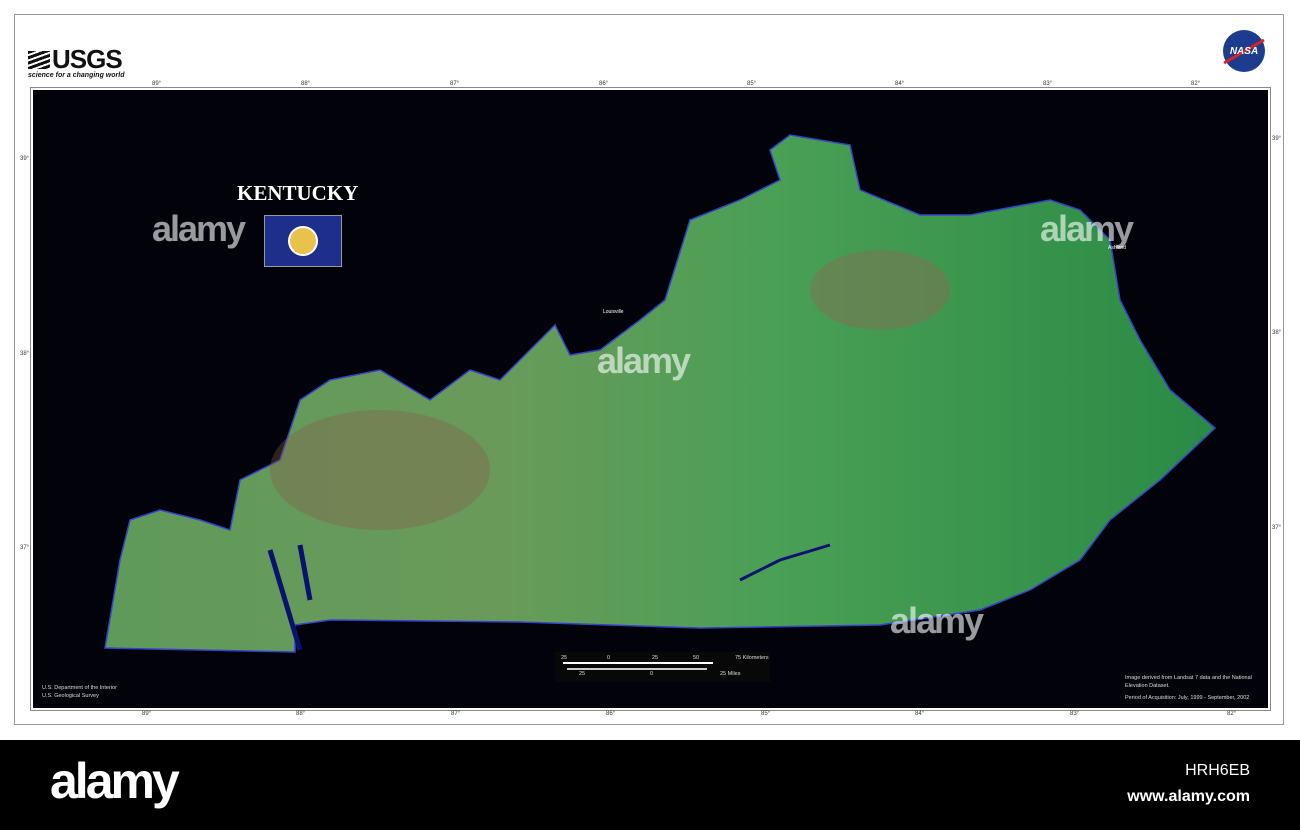 This screenshot has width=1300, height=830. I want to click on kentucky-flag, so click(303, 241).